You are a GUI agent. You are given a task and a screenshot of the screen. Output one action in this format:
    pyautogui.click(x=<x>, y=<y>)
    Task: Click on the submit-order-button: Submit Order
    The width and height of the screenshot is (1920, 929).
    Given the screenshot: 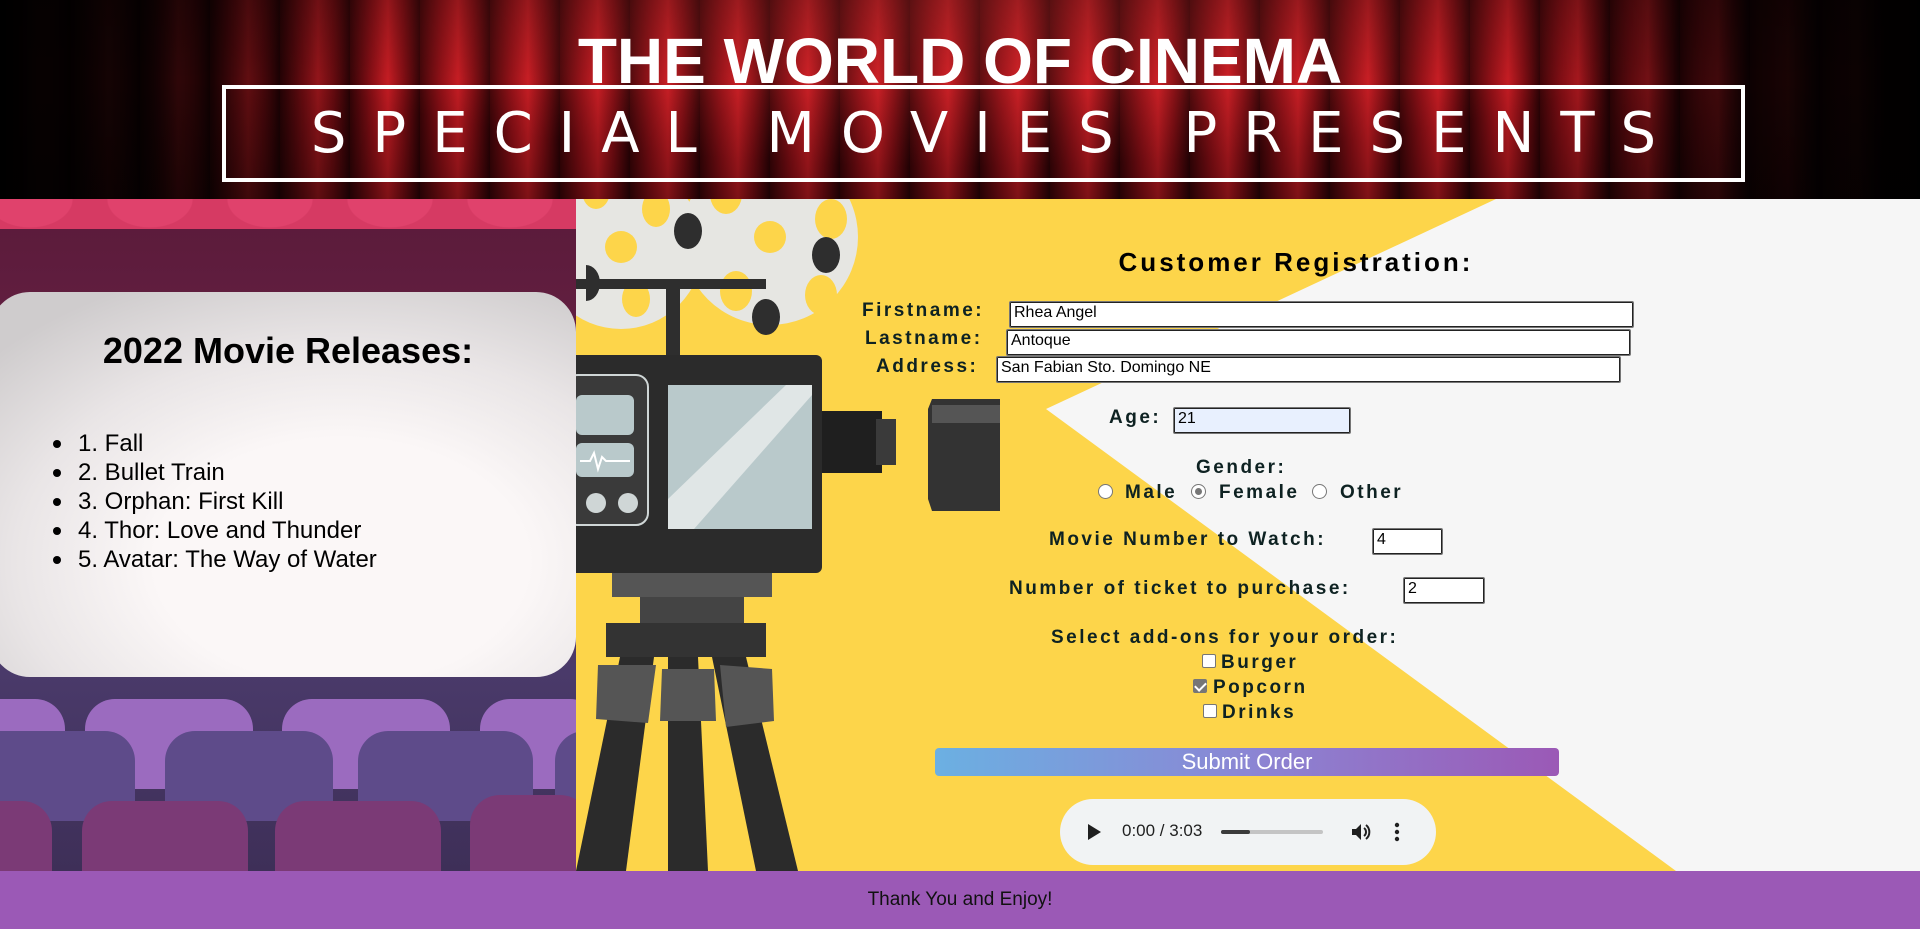 What is the action you would take?
    pyautogui.click(x=1247, y=762)
    